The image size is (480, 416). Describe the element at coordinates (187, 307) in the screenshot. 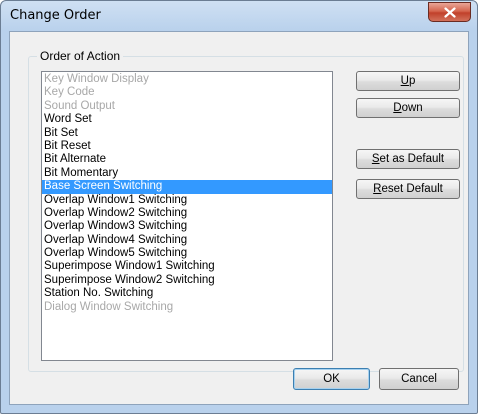

I see `list-item: Dialog Window Switching` at that location.